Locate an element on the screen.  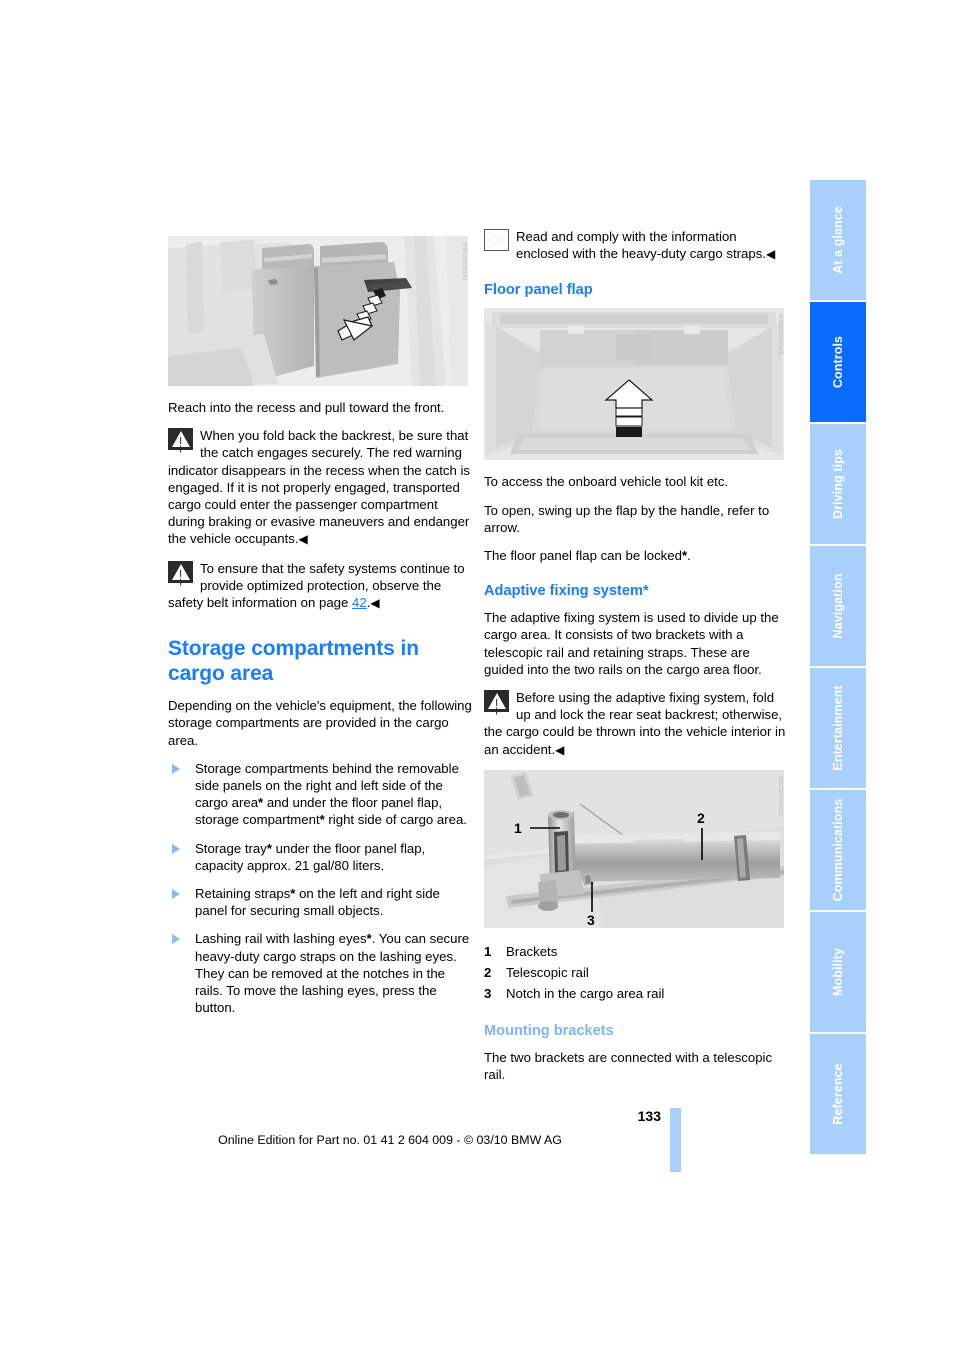
heading-adaptive-fixing-system: Adaptive fixing system* is located at coordinates (566, 591).